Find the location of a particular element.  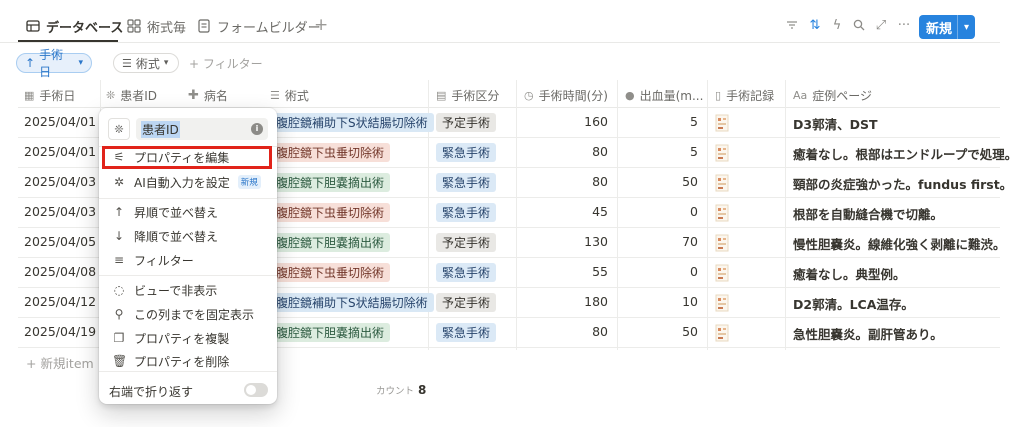

cell-case-page: 癒着なし。典型例。 is located at coordinates (849, 273).